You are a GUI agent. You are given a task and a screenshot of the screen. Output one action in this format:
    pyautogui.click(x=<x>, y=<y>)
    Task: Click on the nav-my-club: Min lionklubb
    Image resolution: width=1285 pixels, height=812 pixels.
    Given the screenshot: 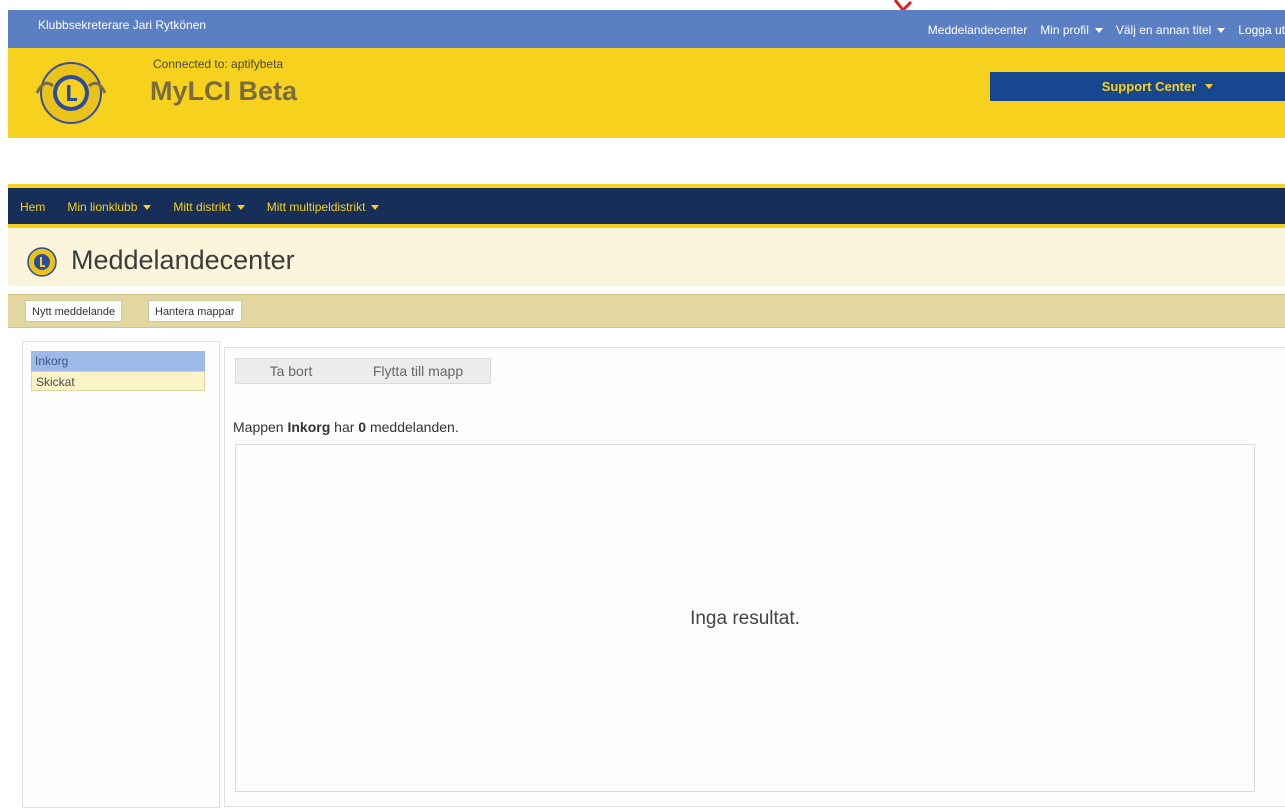 What is the action you would take?
    pyautogui.click(x=109, y=207)
    